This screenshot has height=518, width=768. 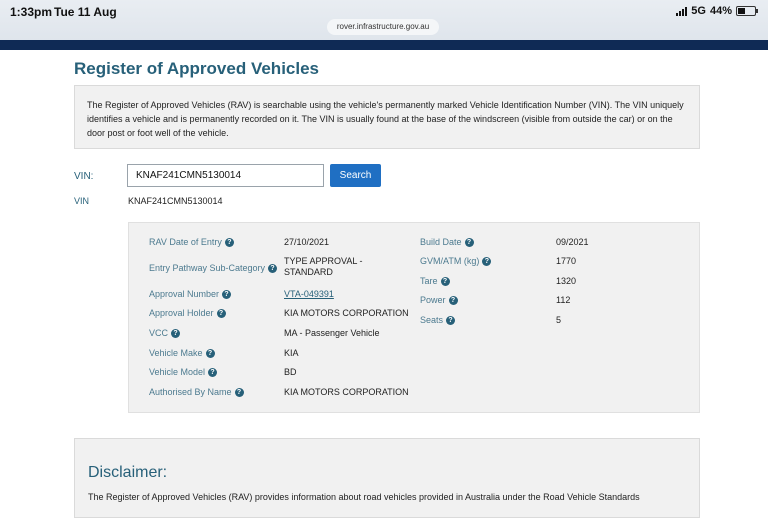 I want to click on detail-label-vehicle-model: Vehicle Model?, so click(x=183, y=372).